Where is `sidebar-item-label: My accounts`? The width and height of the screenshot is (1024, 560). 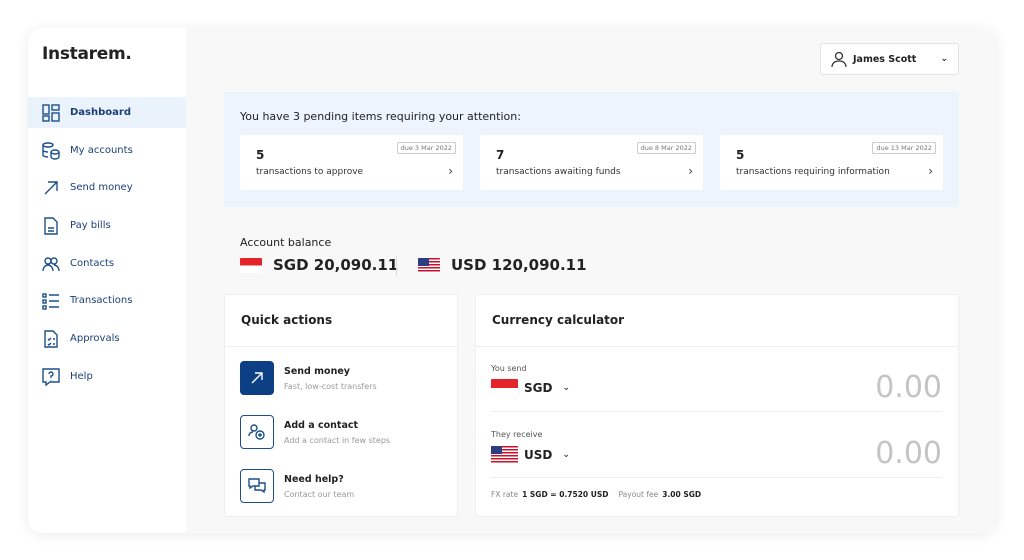
sidebar-item-label: My accounts is located at coordinates (101, 150).